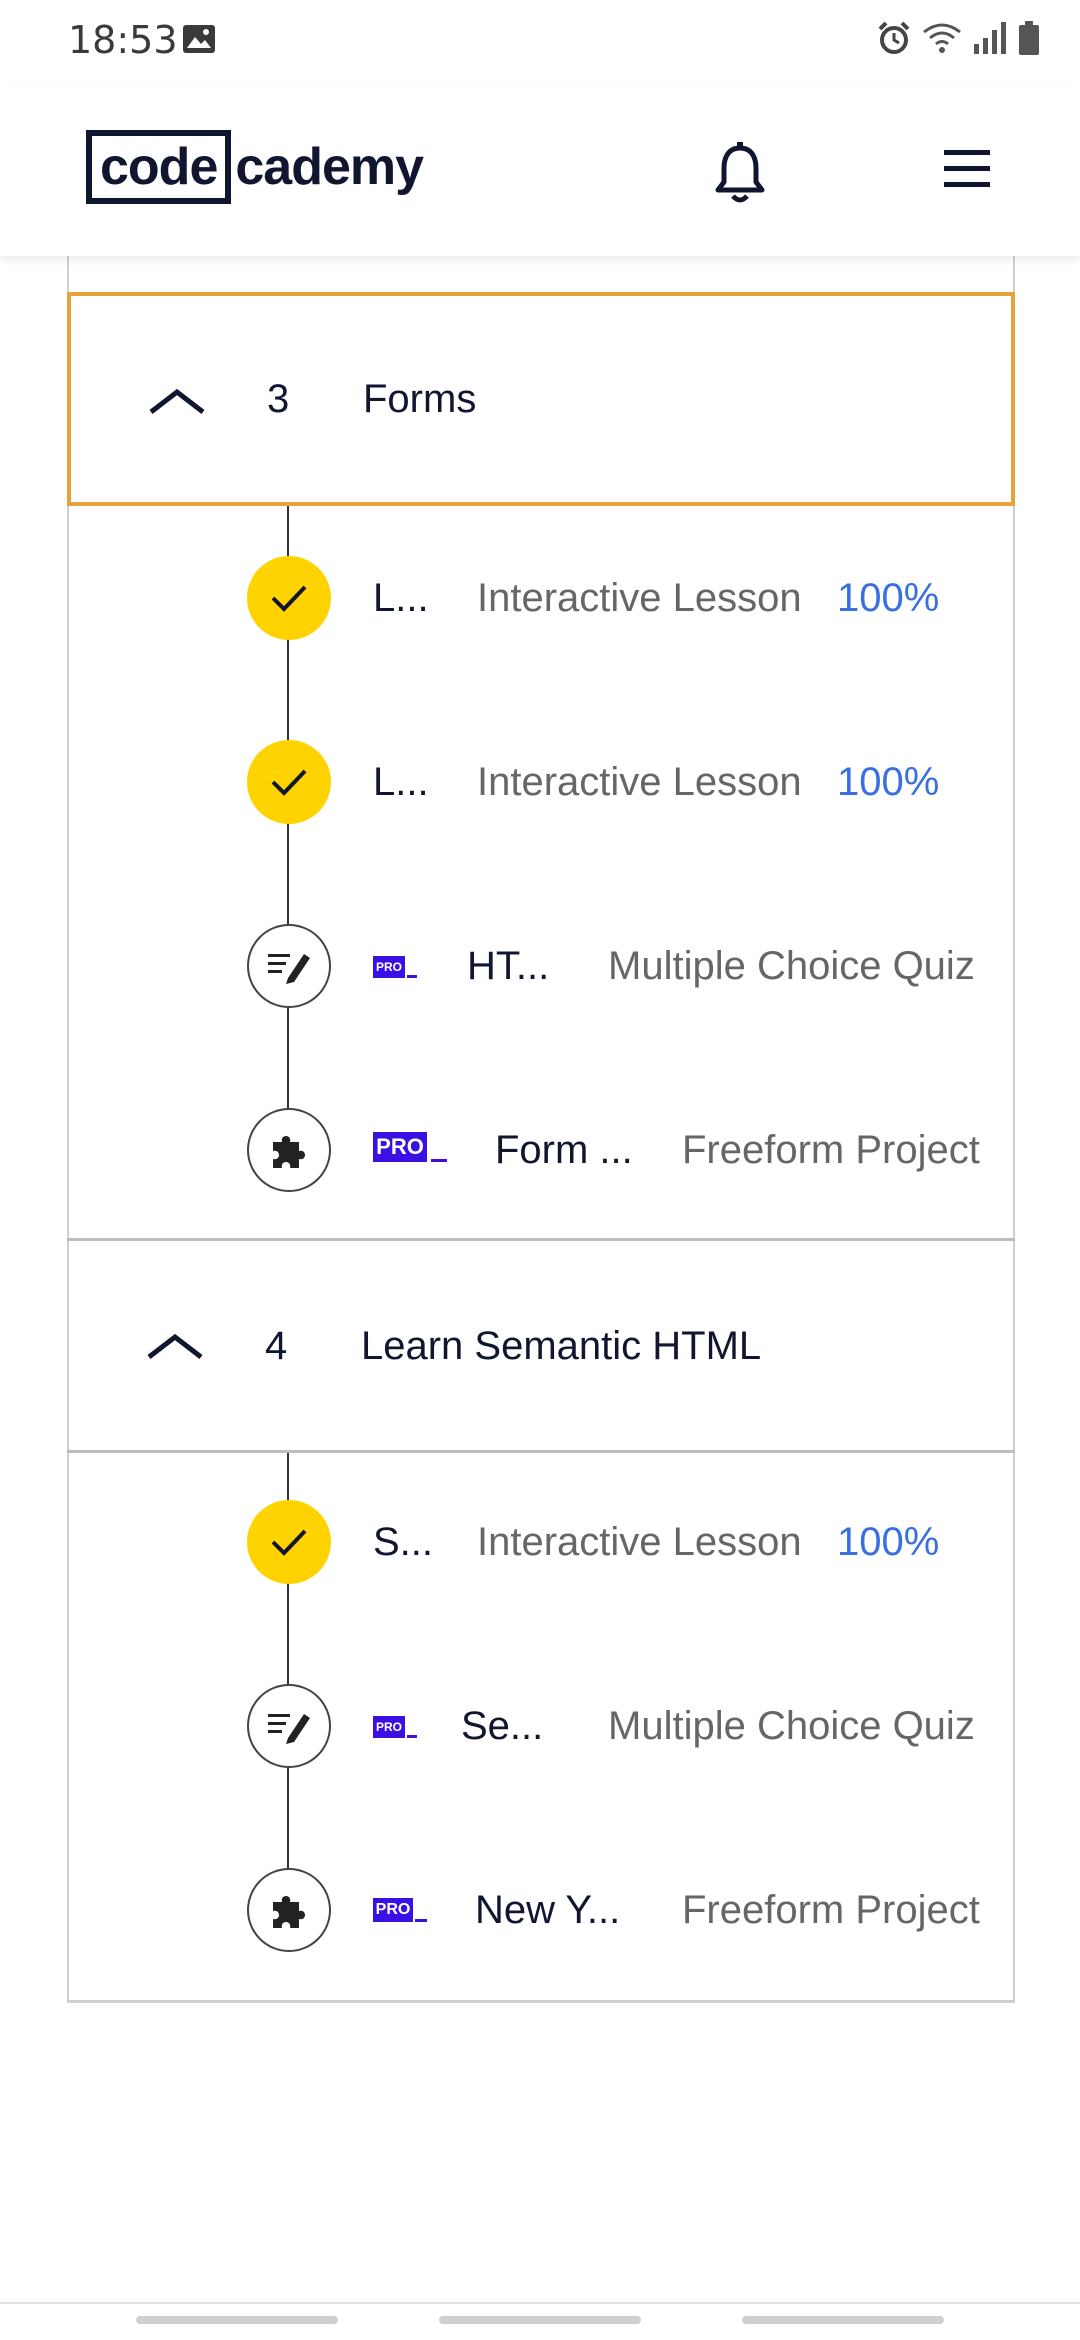 This screenshot has height=2340, width=1080. I want to click on list-item: PRO New Y... Freeform Project, so click(541, 1910).